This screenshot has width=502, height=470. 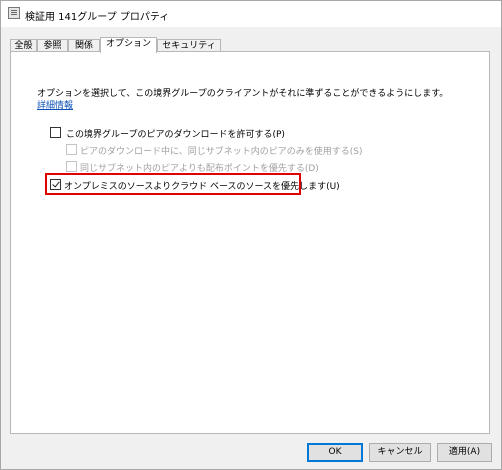 I want to click on cancel-button: キャンセル, so click(x=400, y=452).